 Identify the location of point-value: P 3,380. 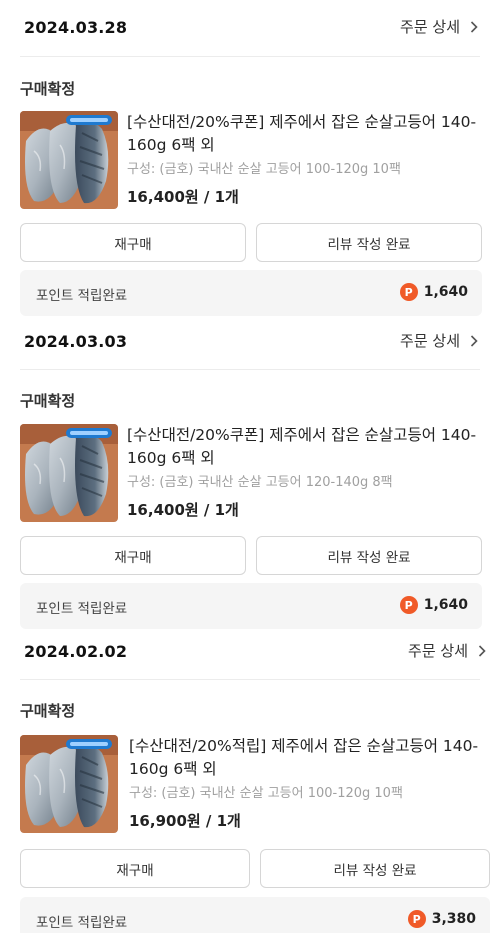
(441, 919).